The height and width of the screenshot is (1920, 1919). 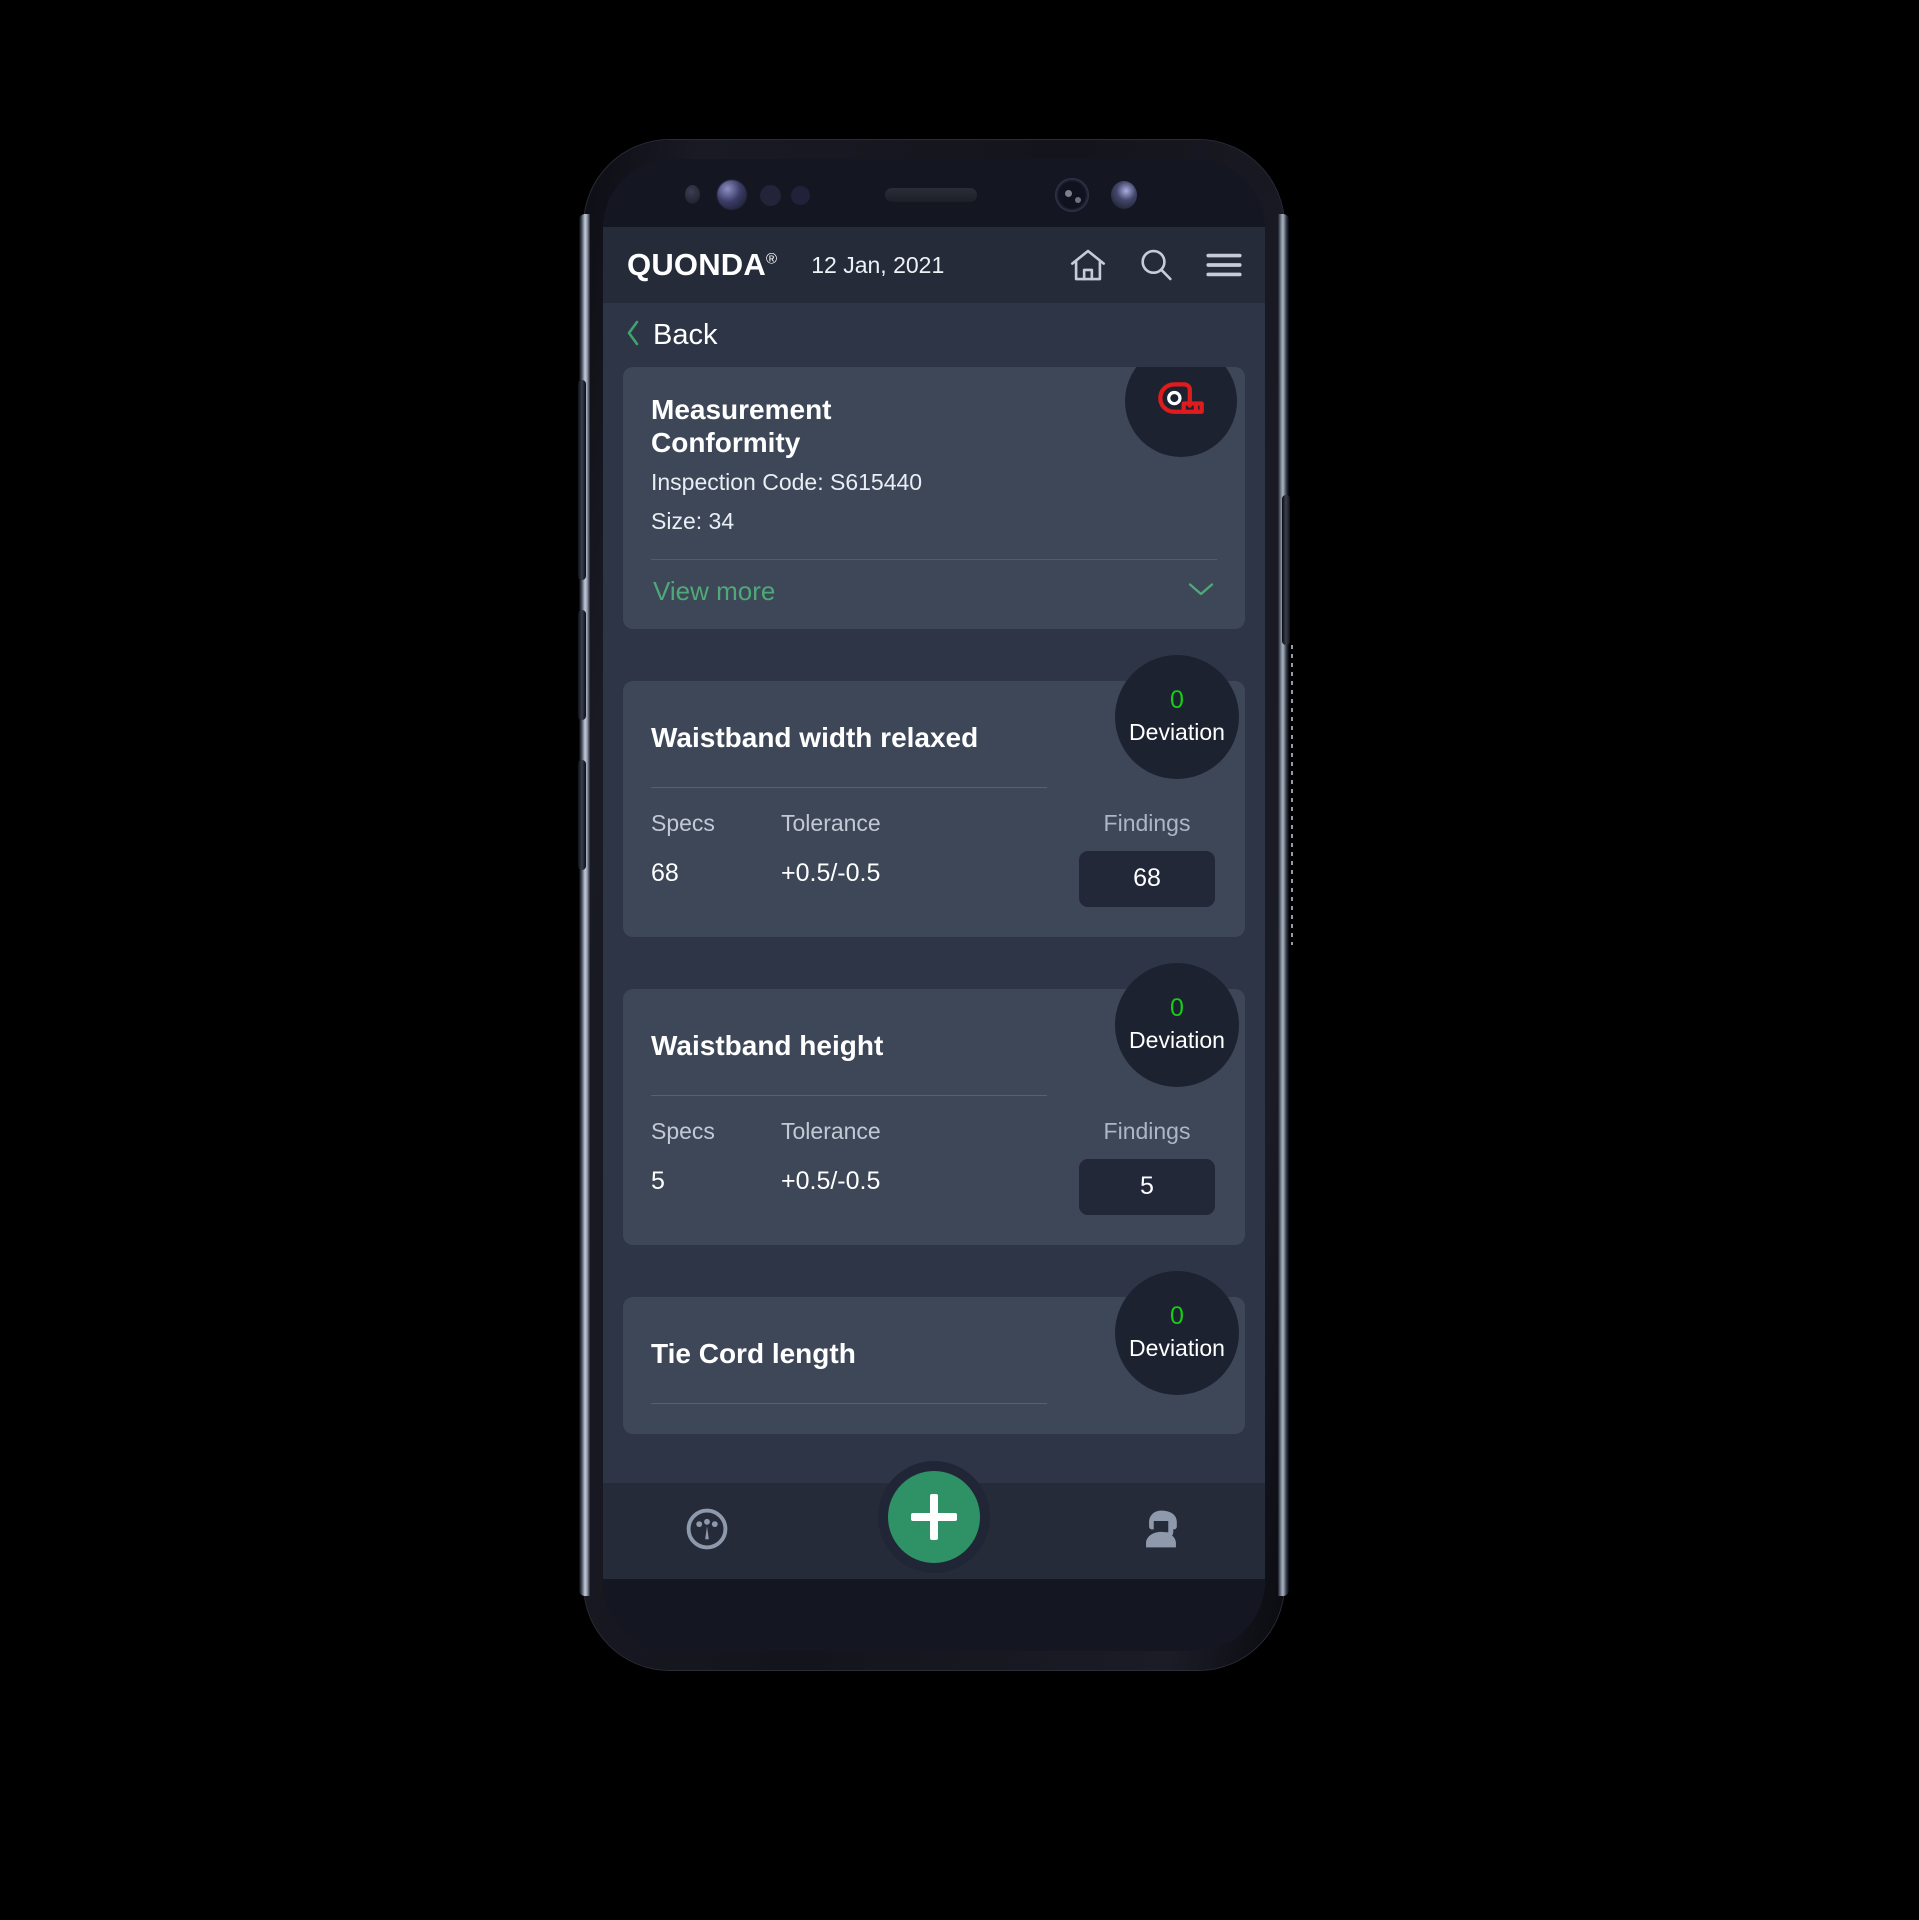 I want to click on assistant-button, so click(x=582, y=815).